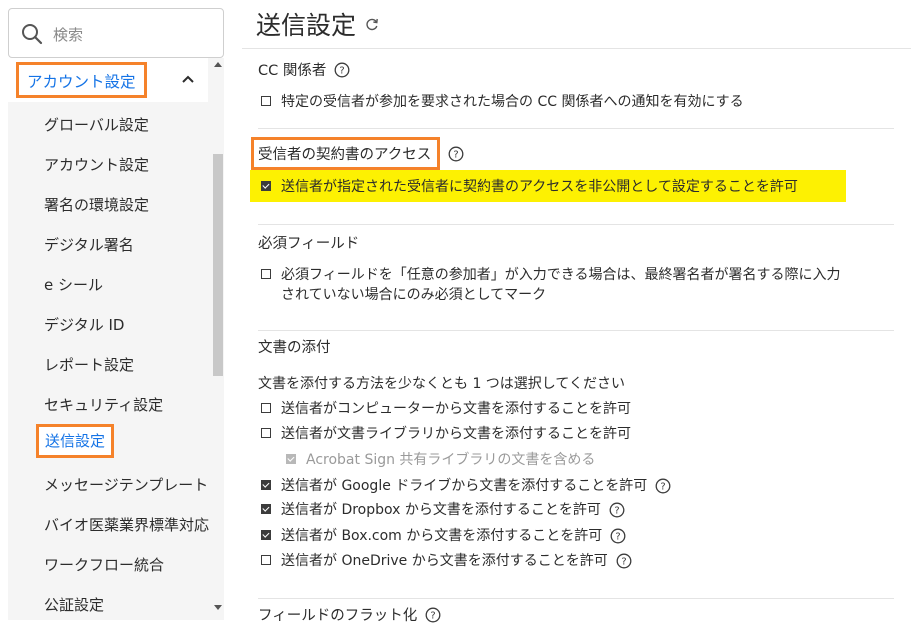 This screenshot has height=625, width=911. Describe the element at coordinates (346, 153) in the screenshot. I see `recipient-access-heading-text: 受信者の契約書のアクセス` at that location.